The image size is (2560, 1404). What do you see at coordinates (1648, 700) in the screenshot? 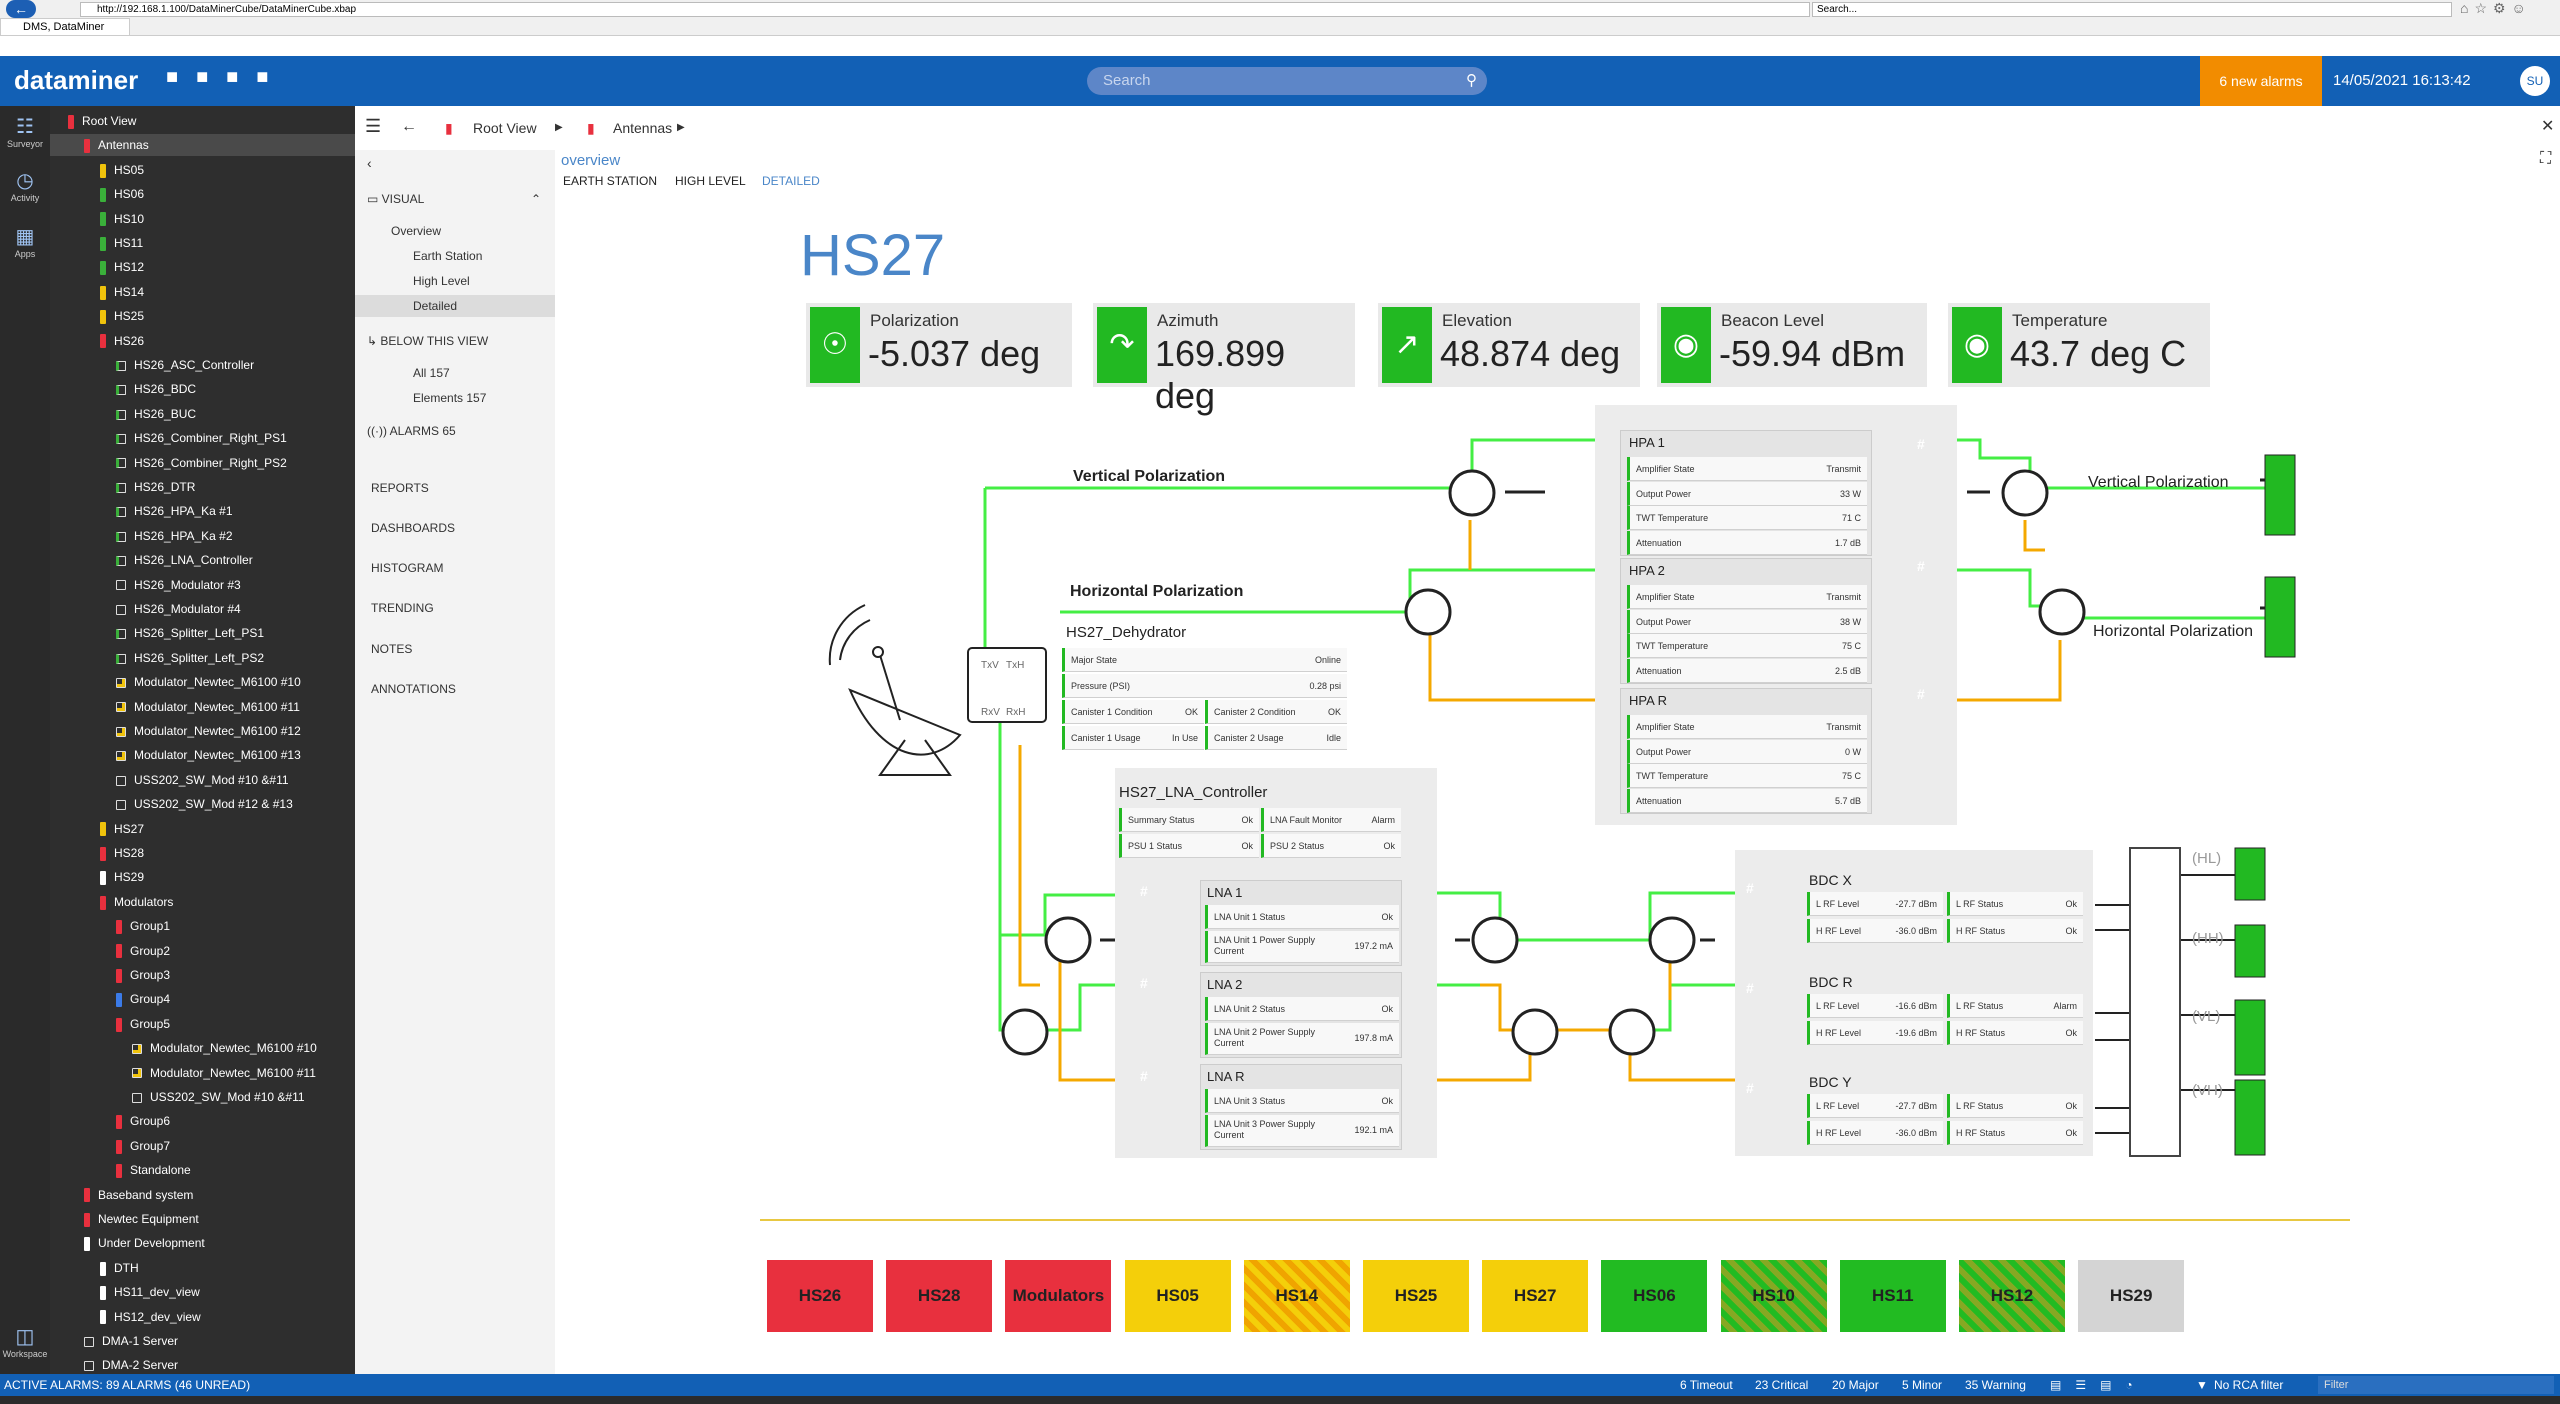
I see `hpa-name: HPA R` at bounding box center [1648, 700].